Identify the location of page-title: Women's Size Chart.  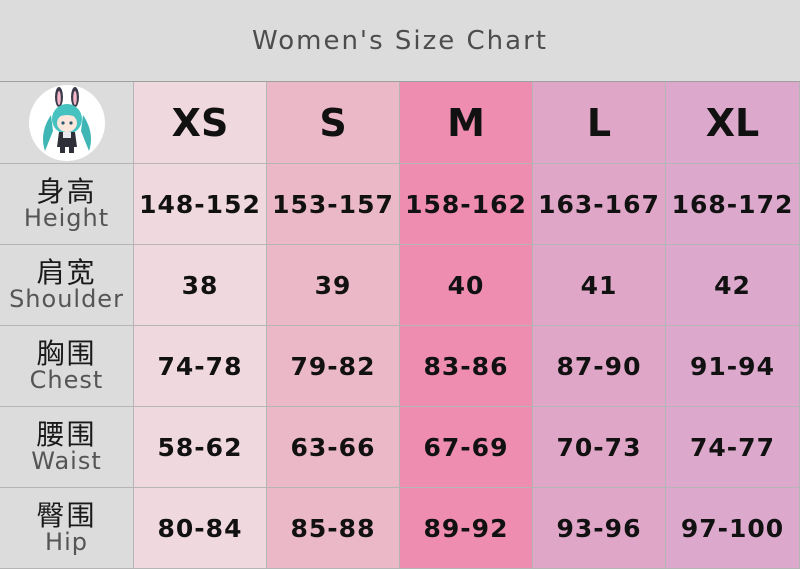
(400, 40).